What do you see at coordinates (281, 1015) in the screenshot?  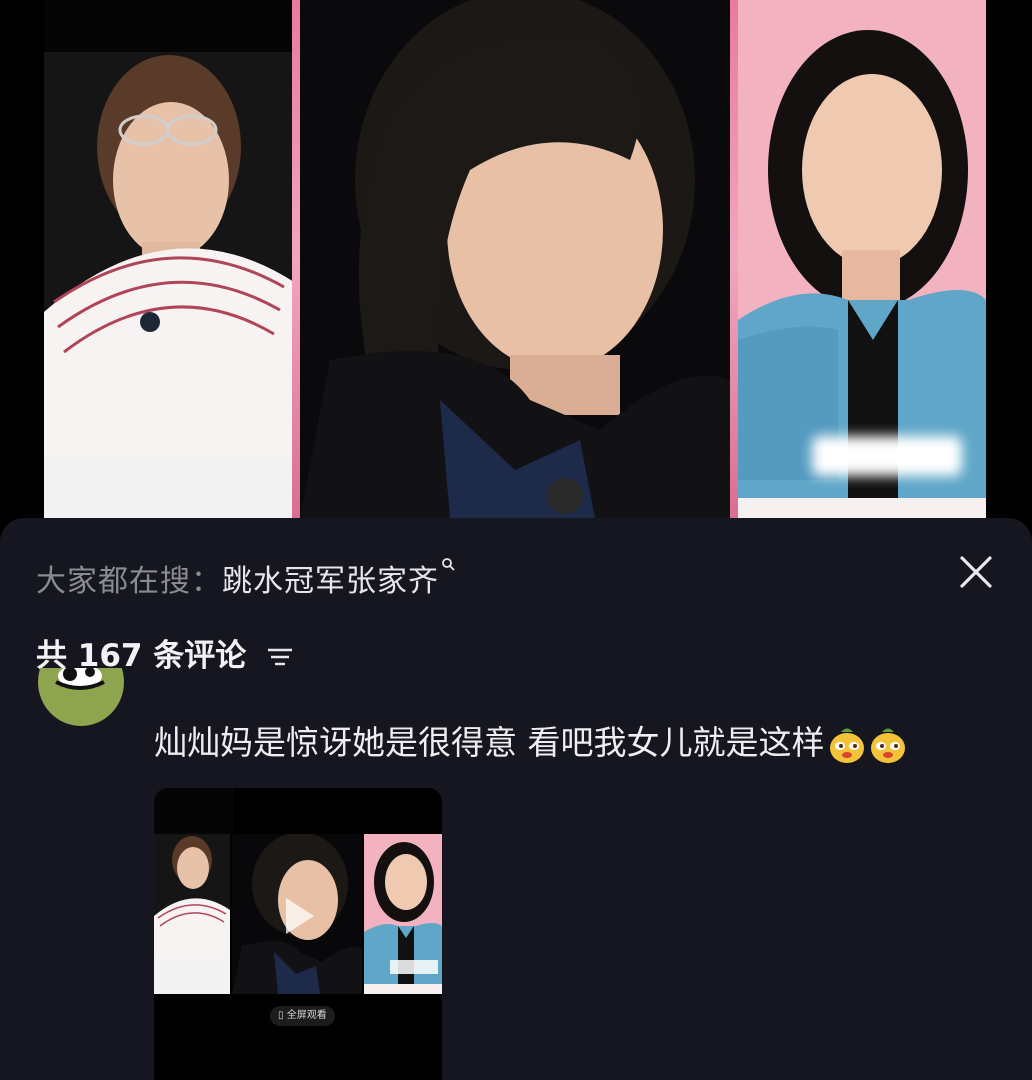 I see `fullscreen-icon: ▯` at bounding box center [281, 1015].